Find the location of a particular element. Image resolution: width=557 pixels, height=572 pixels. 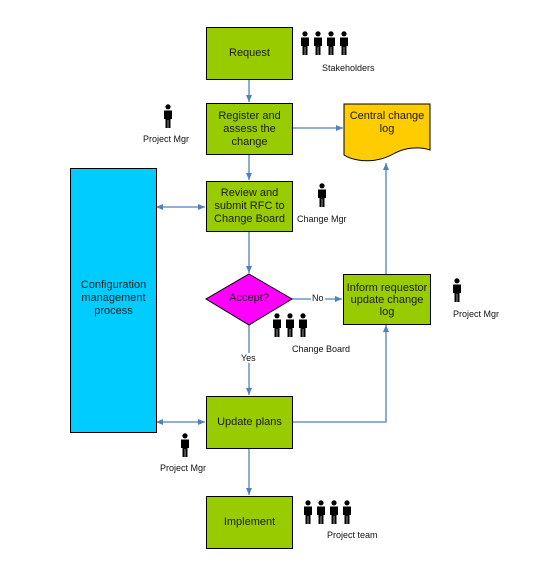

request-box: Request is located at coordinates (249, 53).